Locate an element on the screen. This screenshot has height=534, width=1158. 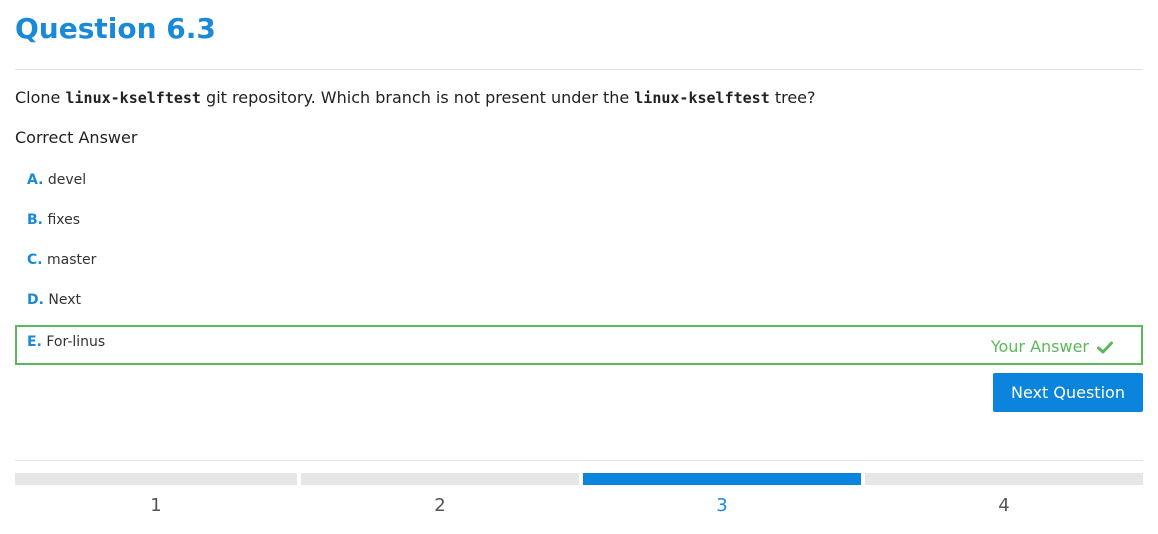
title-divider is located at coordinates (579, 69).